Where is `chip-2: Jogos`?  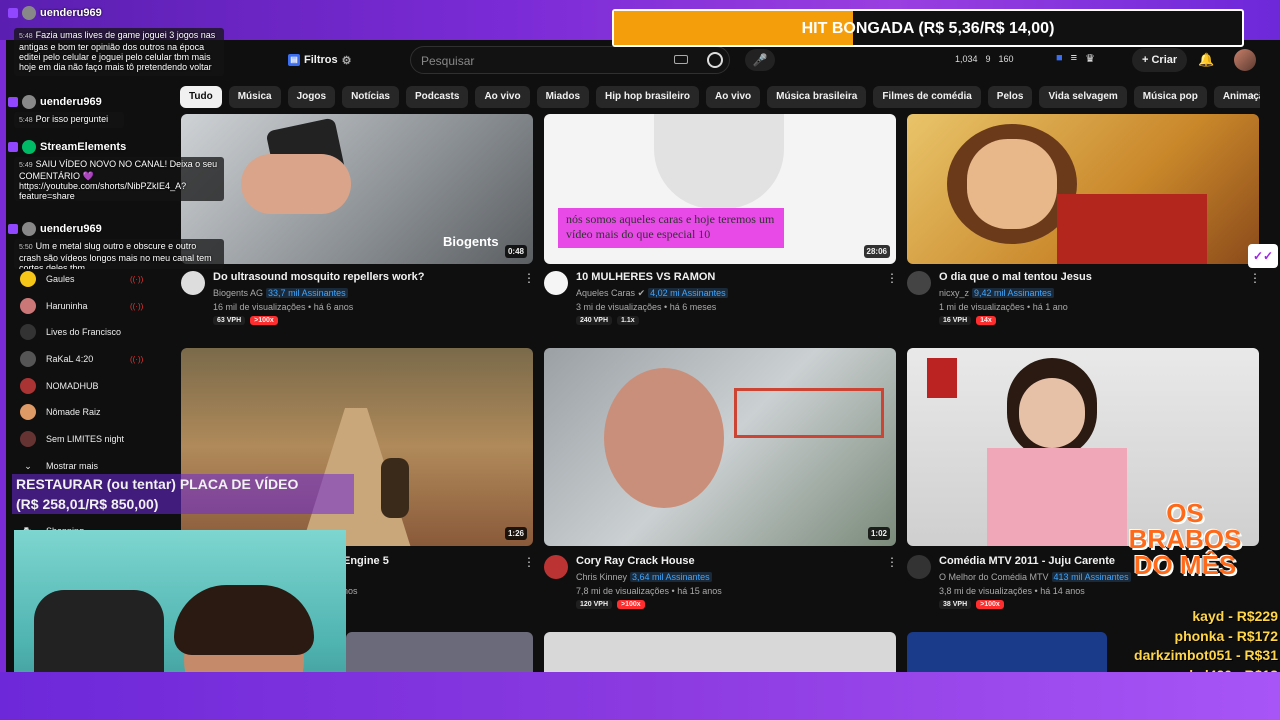 chip-2: Jogos is located at coordinates (311, 97).